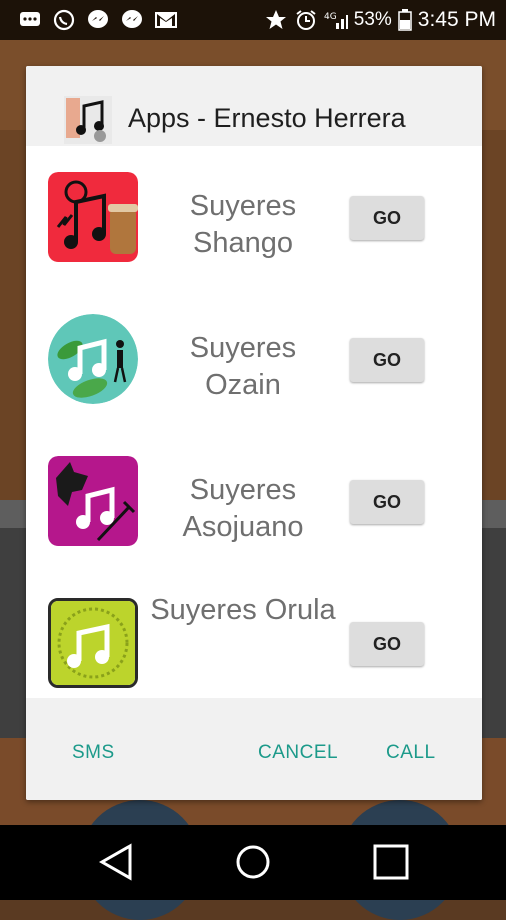 This screenshot has width=506, height=920. What do you see at coordinates (387, 360) in the screenshot?
I see `go-button-ozain: GO` at bounding box center [387, 360].